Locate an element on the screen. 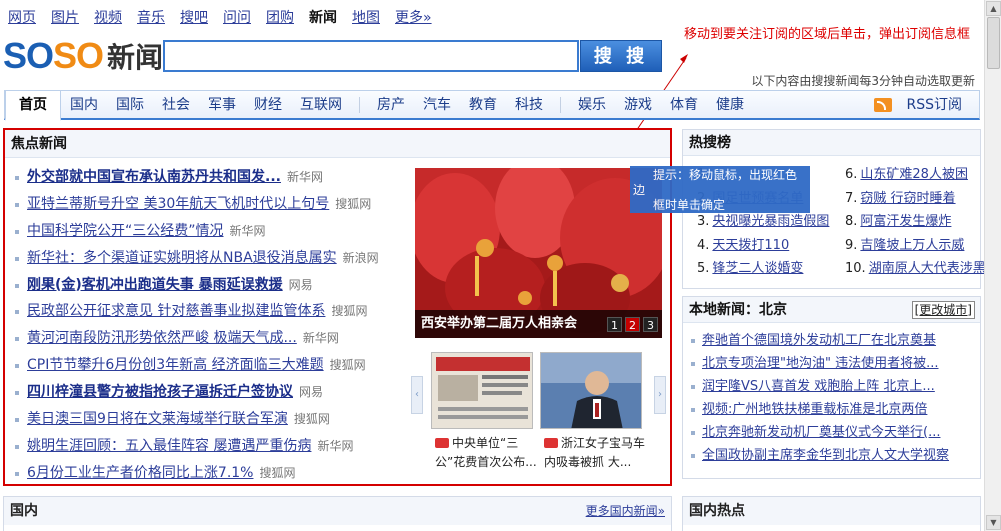  hot-item: 8. 阿富汗发生爆炸 is located at coordinates (915, 222).